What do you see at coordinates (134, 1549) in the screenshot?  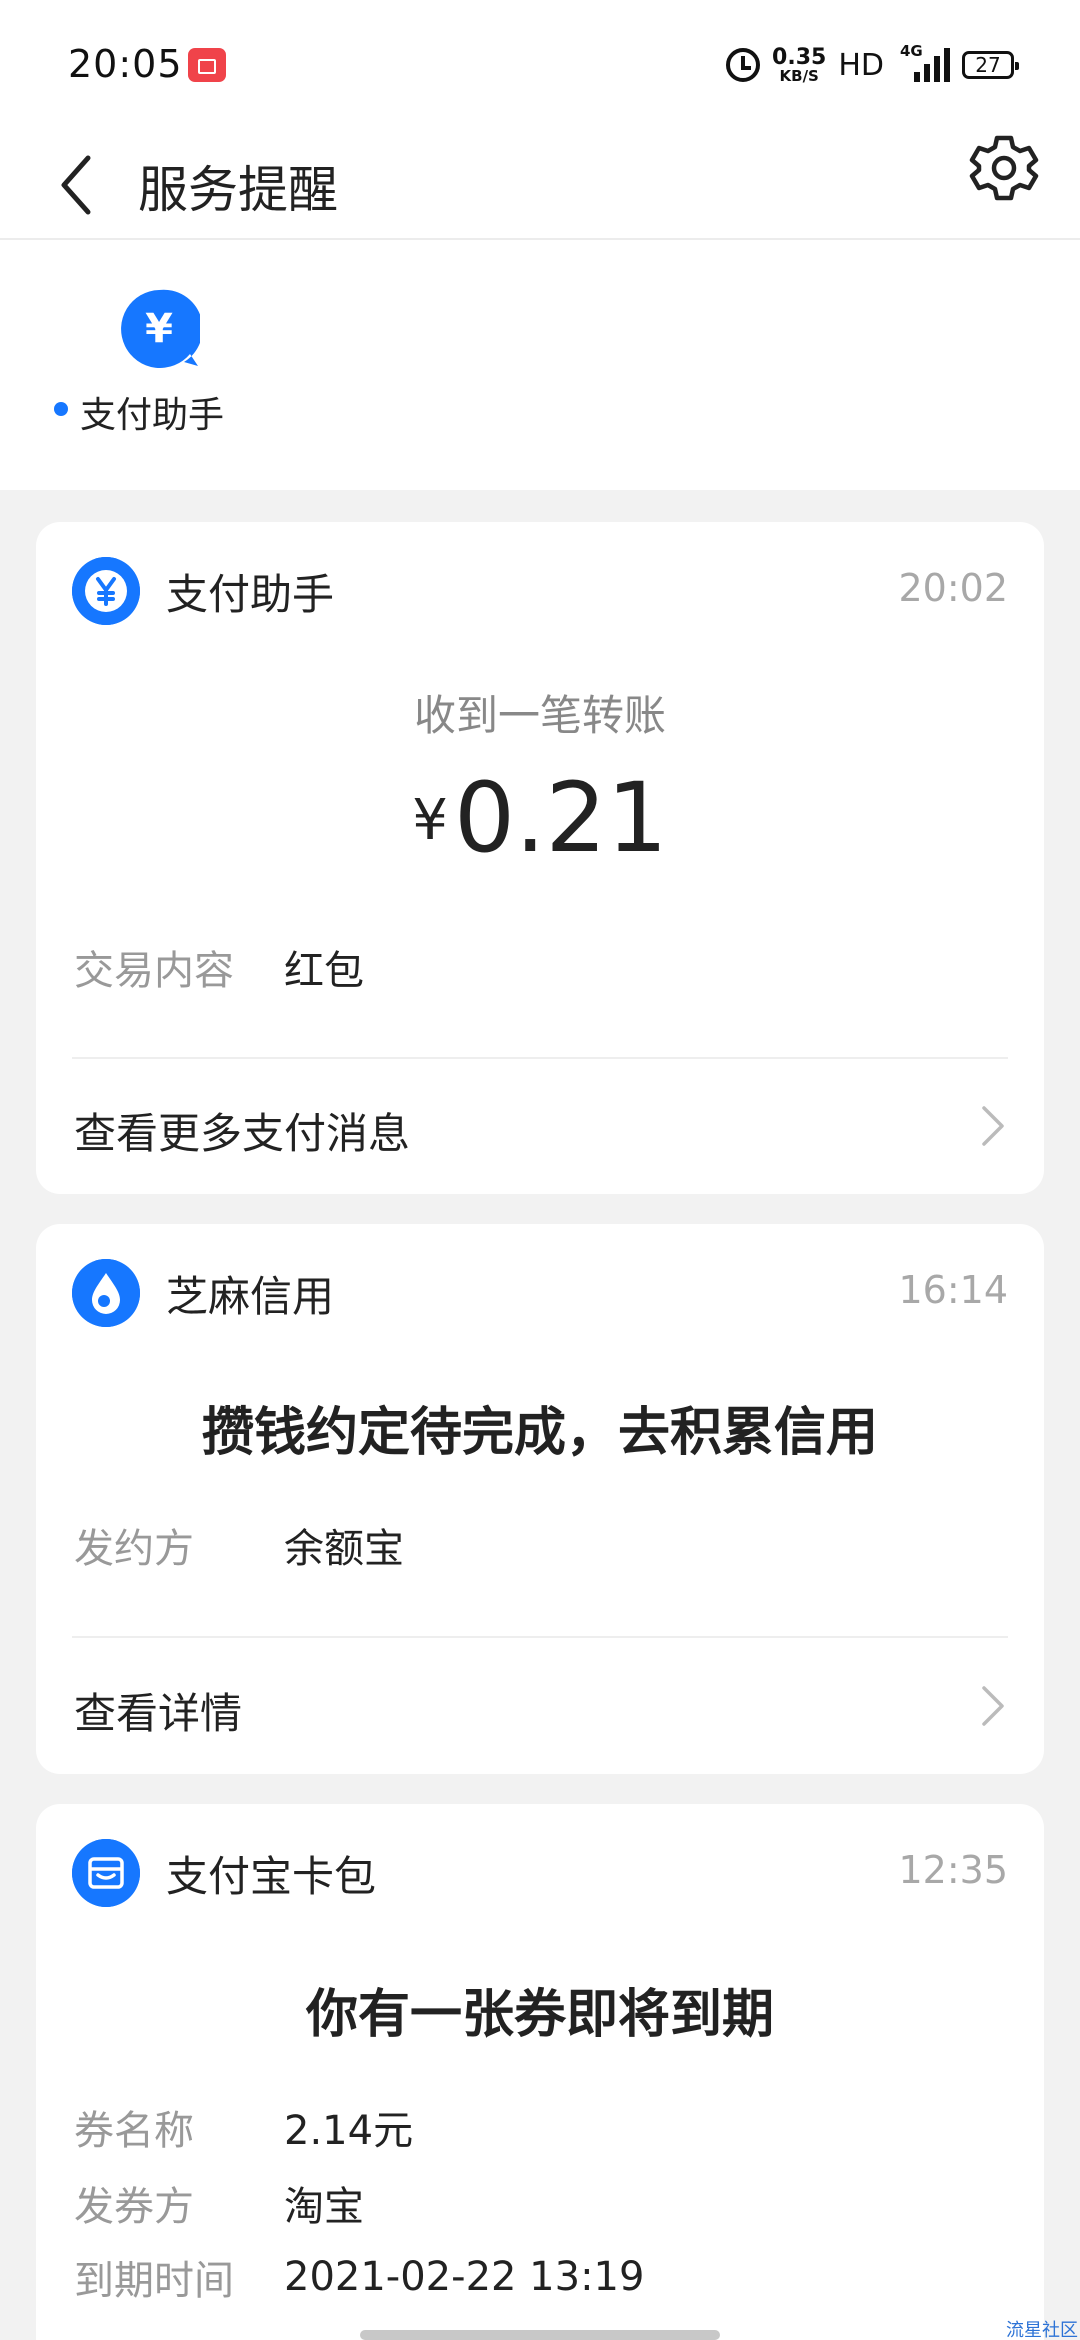 I see `detail-key: 发约方` at bounding box center [134, 1549].